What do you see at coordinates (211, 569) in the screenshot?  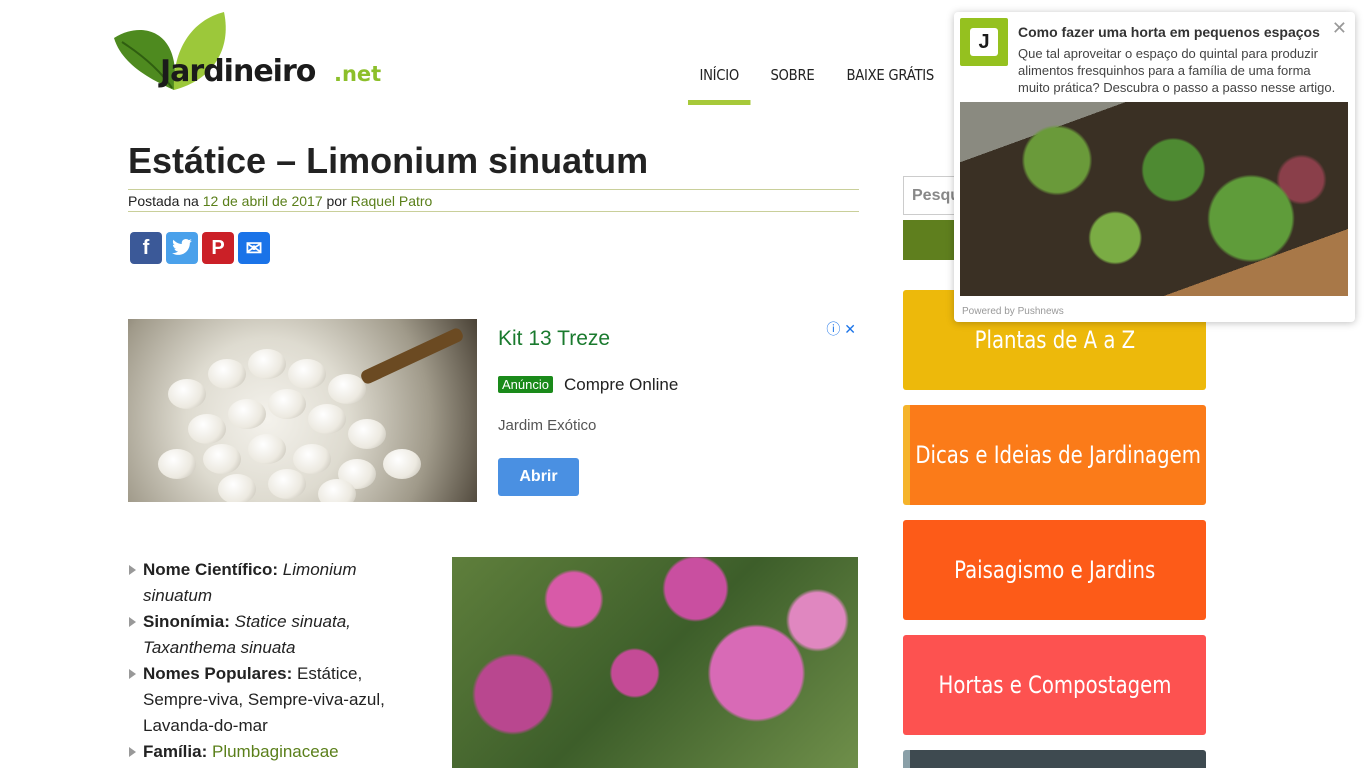 I see `fact-label: Nome Científico:` at bounding box center [211, 569].